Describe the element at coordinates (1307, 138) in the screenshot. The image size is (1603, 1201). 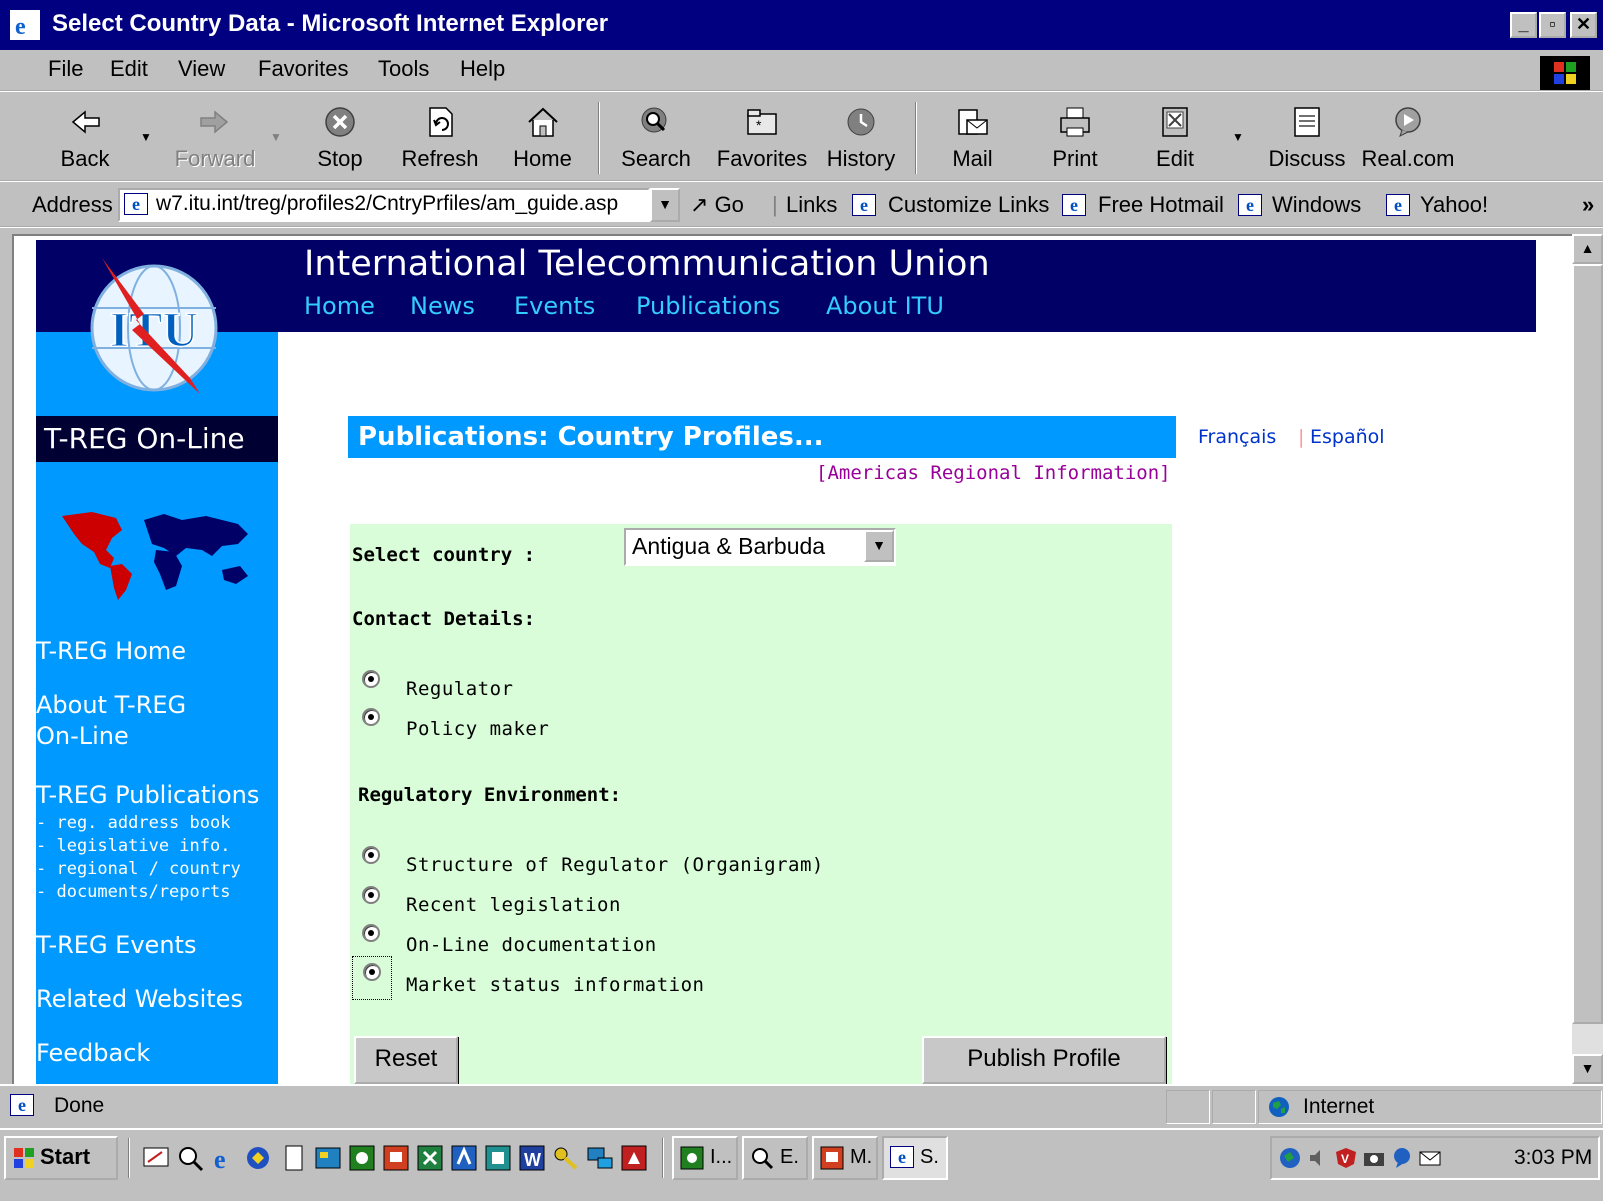
I see `discuss-button: Discuss` at that location.